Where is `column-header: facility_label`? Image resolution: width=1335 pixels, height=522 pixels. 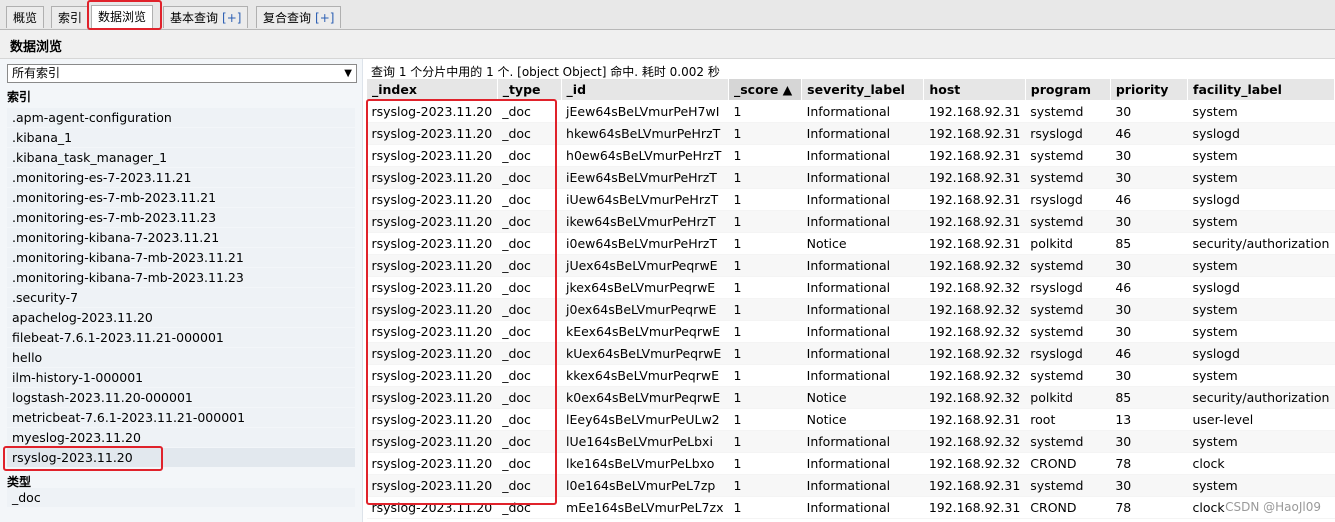 column-header: facility_label is located at coordinates (1261, 89).